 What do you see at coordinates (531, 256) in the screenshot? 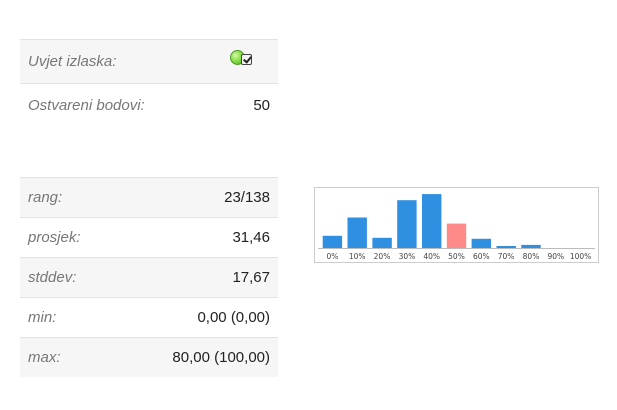
I see `x-tick-label: 80%` at bounding box center [531, 256].